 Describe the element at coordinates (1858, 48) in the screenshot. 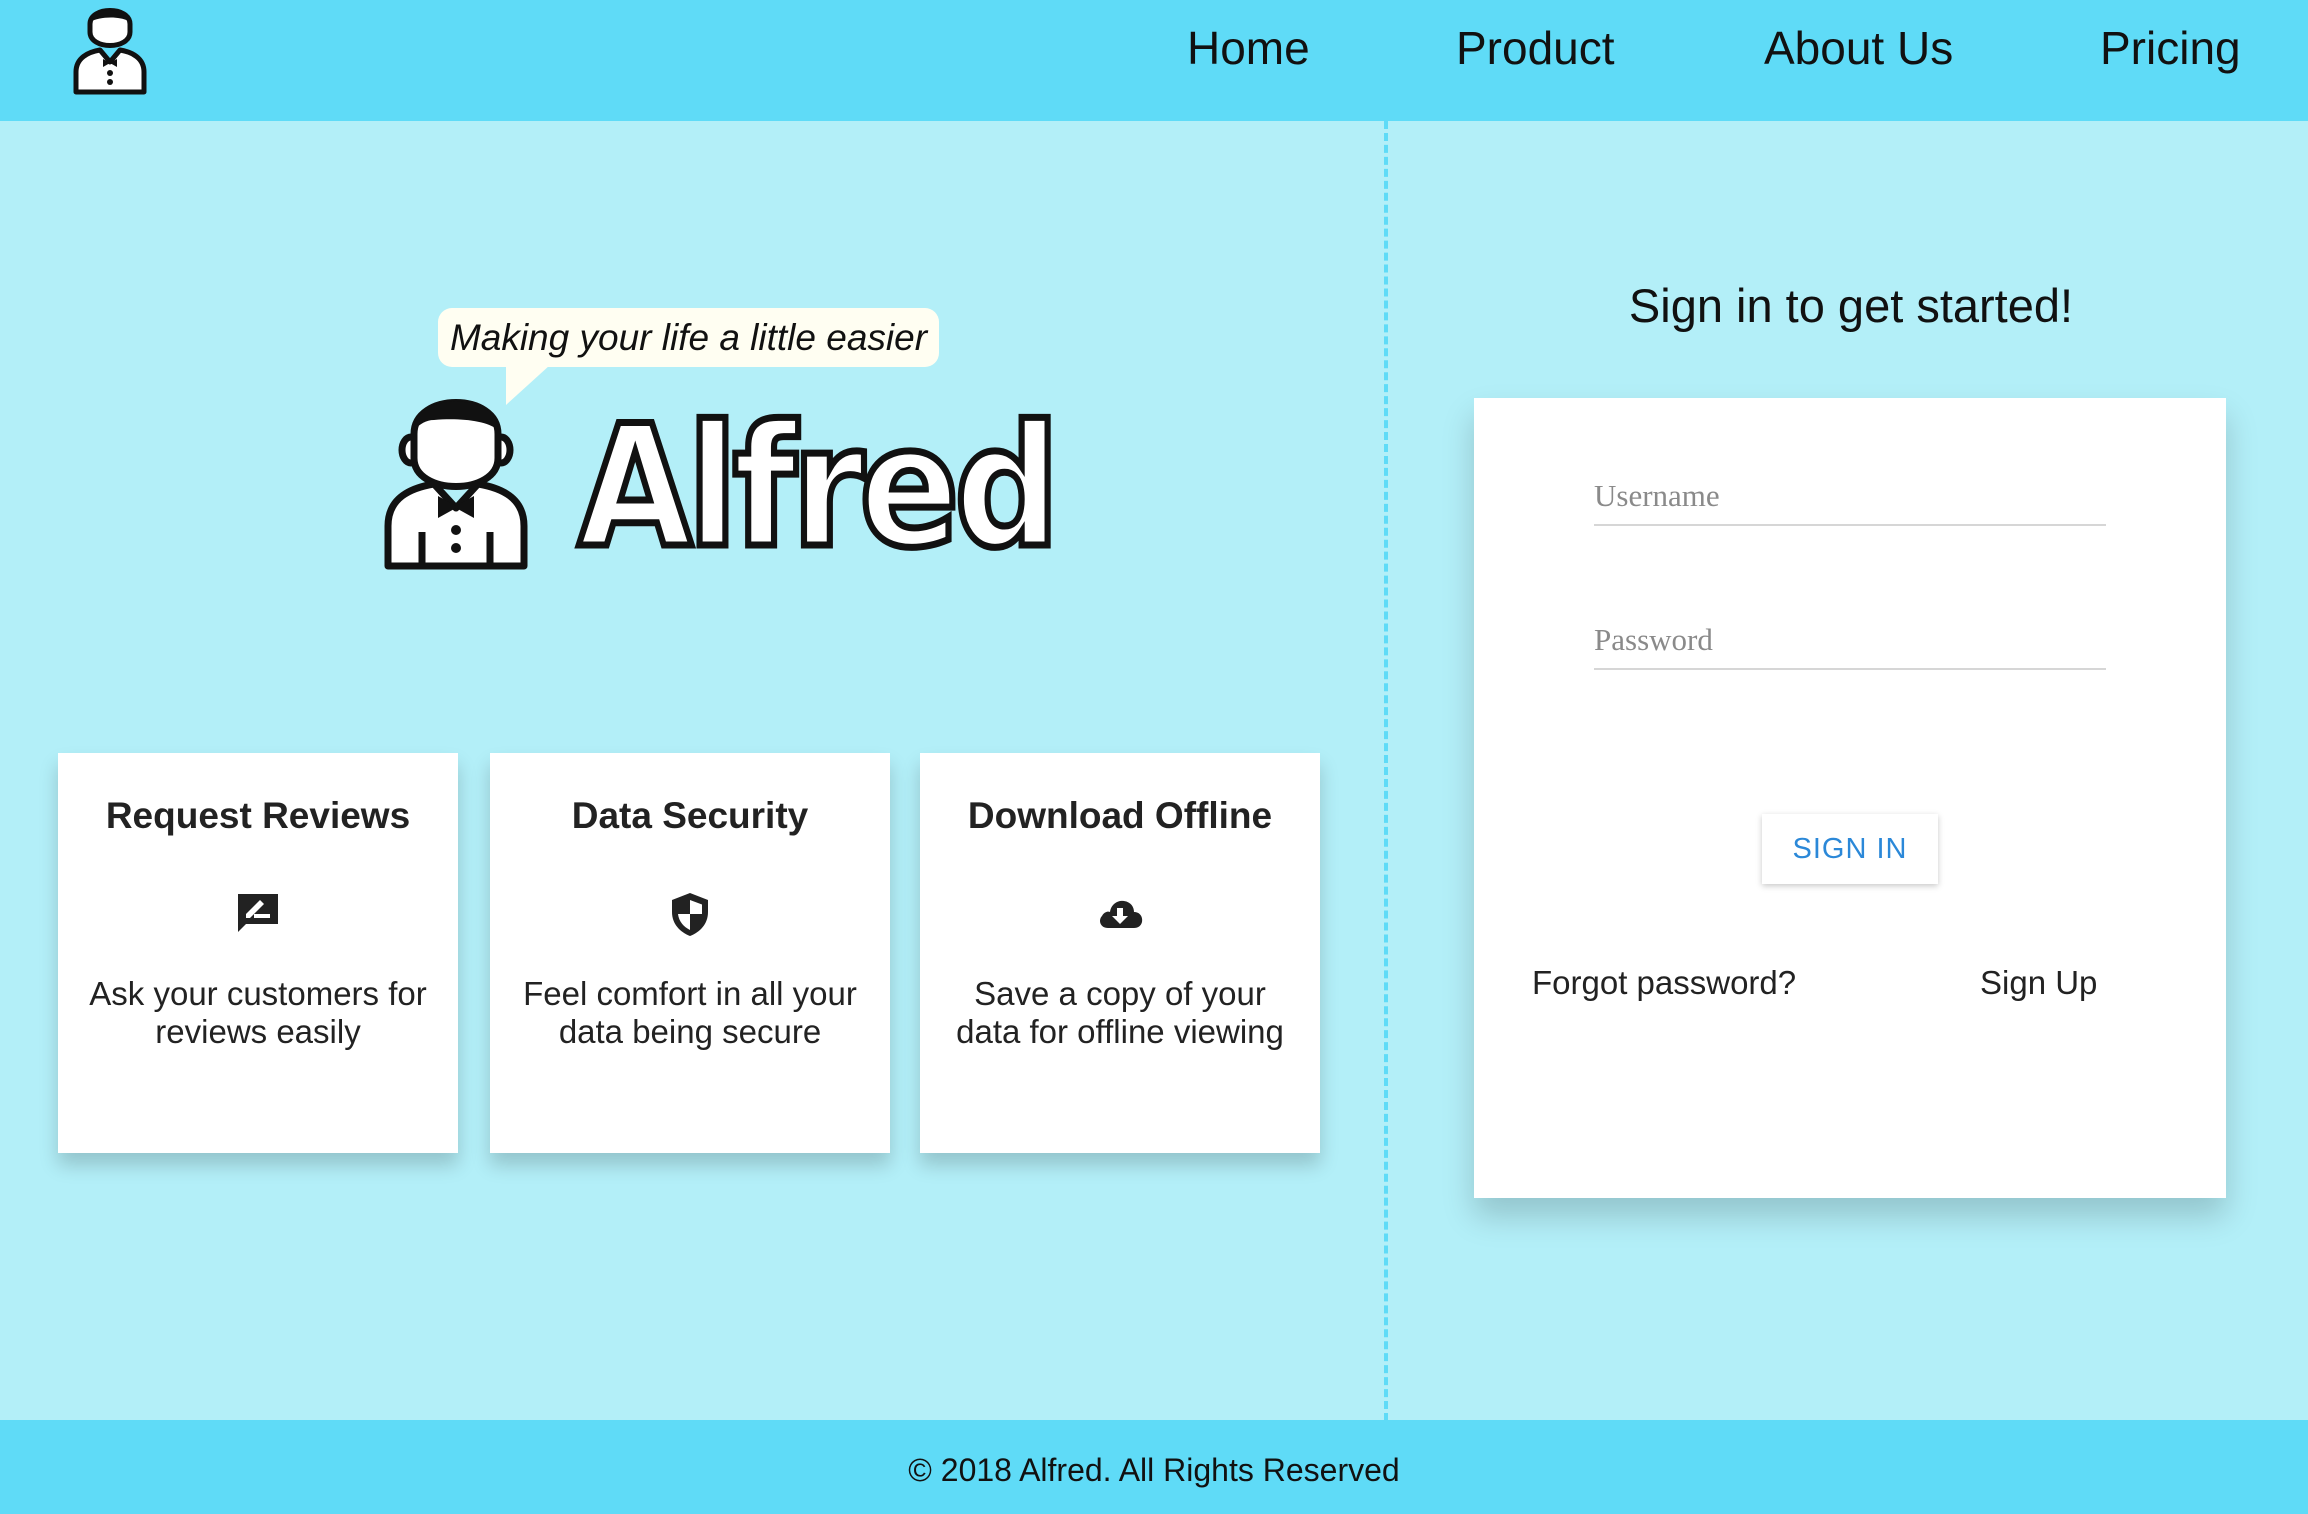

I see `nav-about-us-link: About Us` at that location.